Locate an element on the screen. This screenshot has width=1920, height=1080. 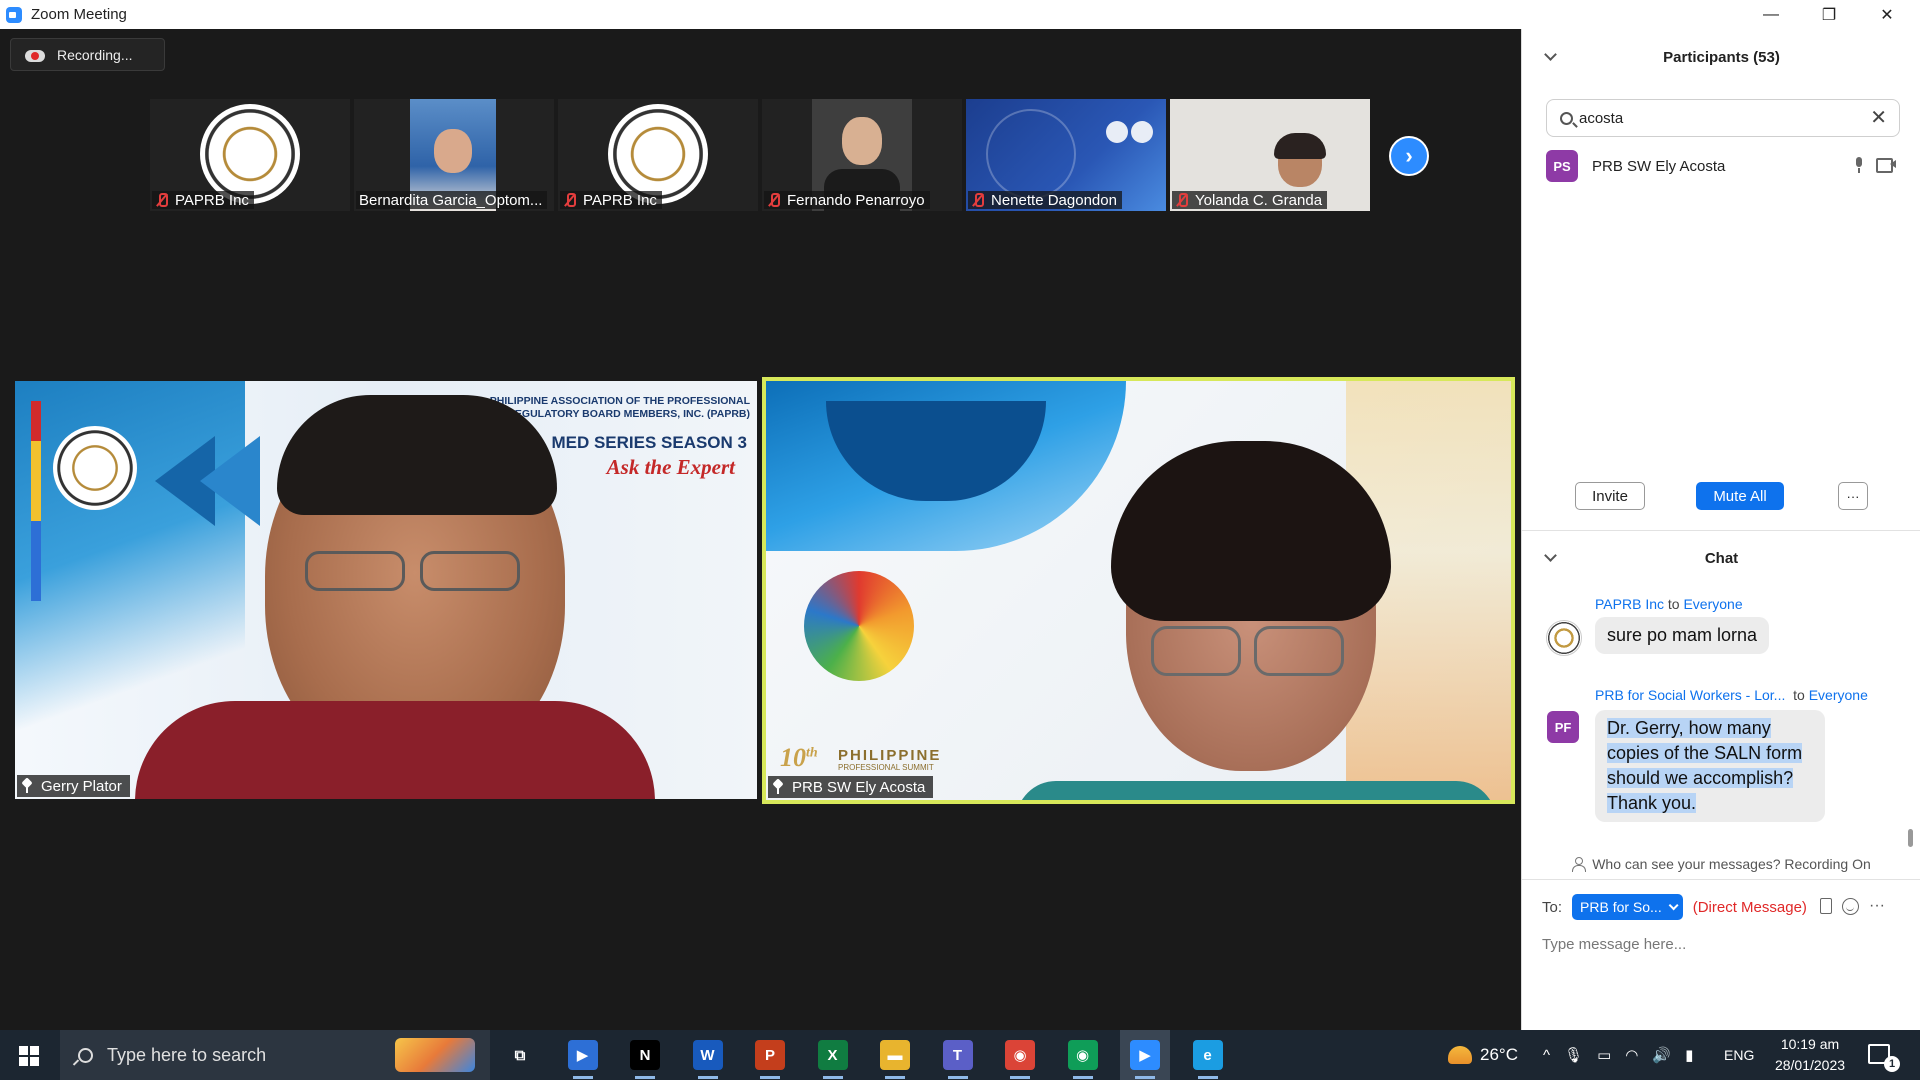
chevron-up-icon: ^ is located at coordinates (1546, 1055).